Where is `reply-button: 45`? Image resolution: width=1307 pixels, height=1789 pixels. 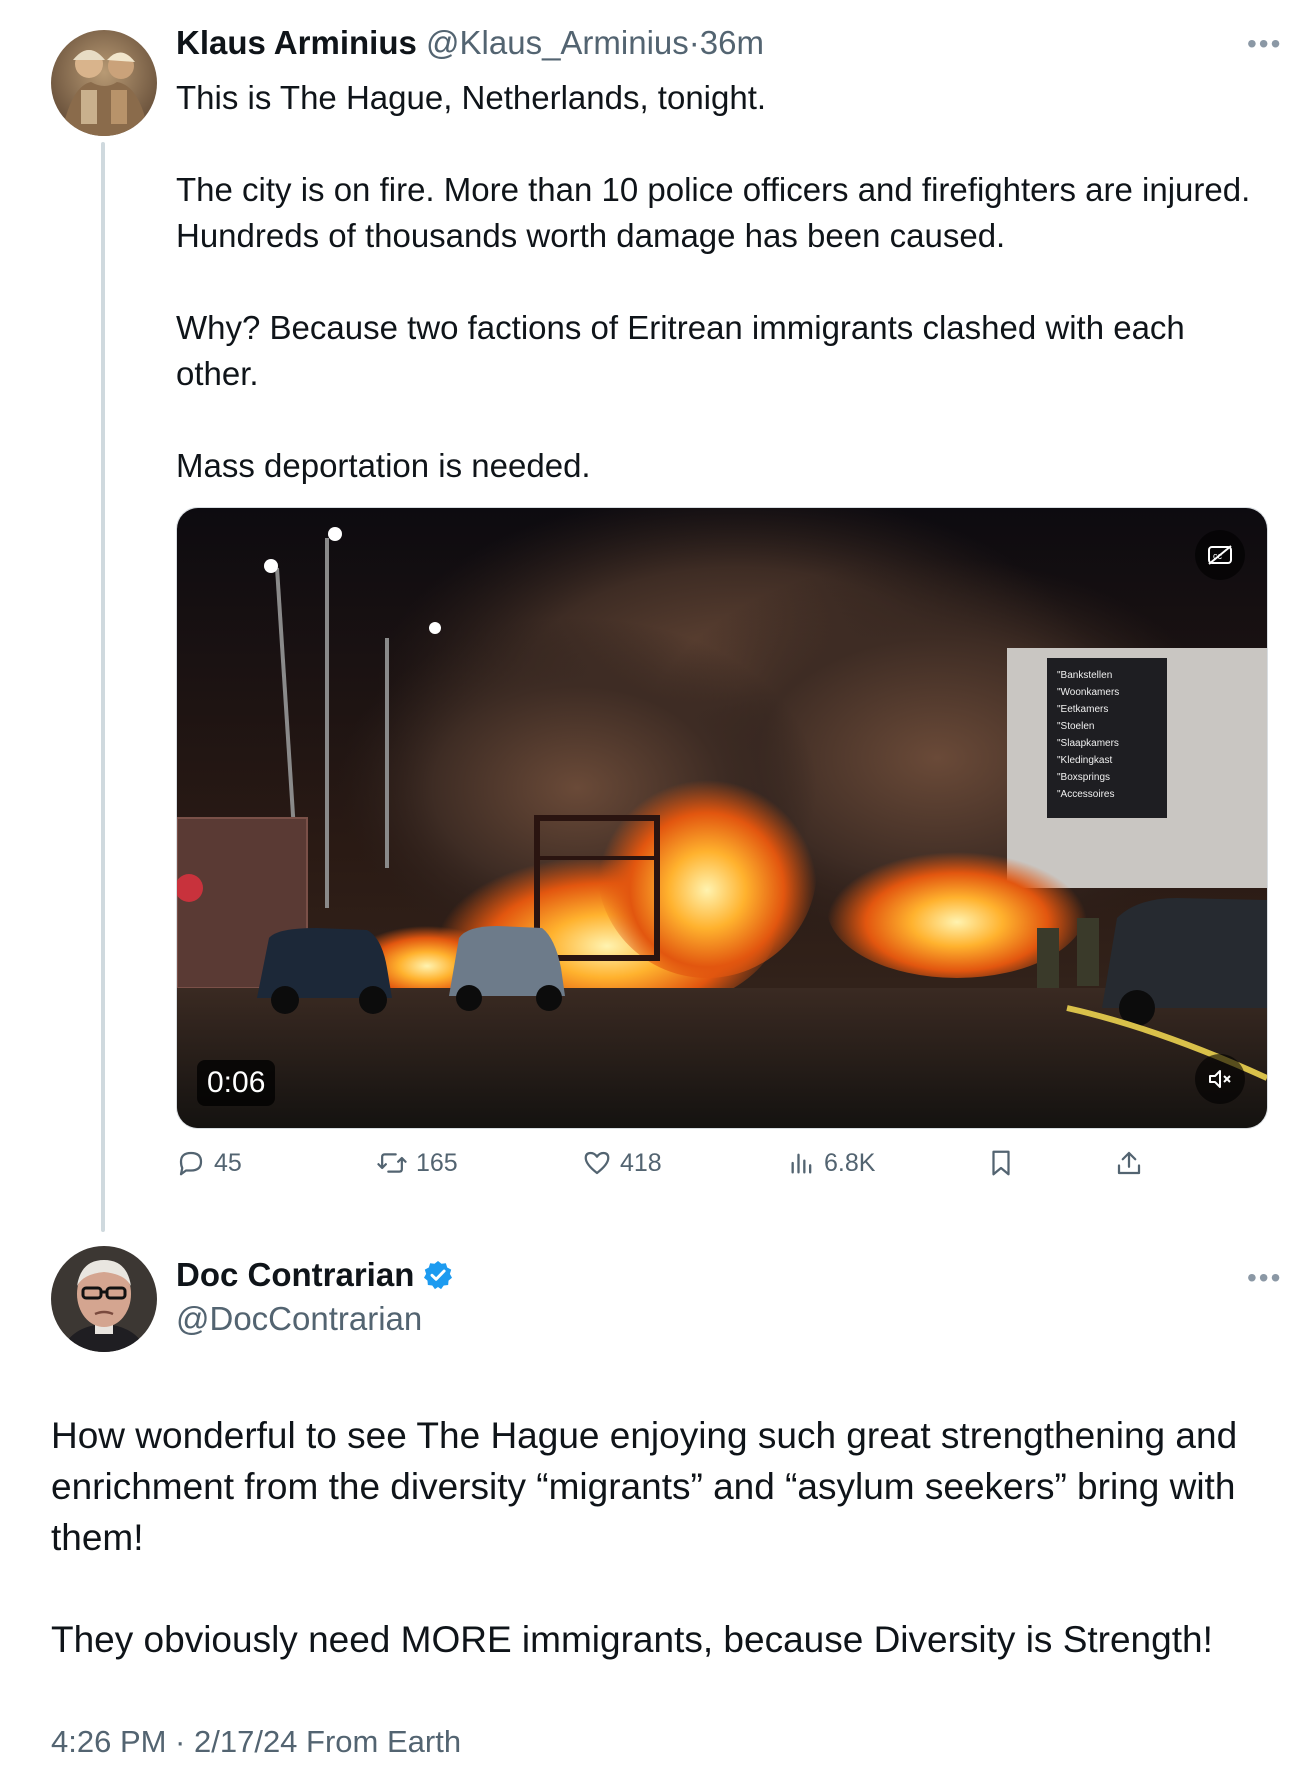 reply-button: 45 is located at coordinates (209, 1163).